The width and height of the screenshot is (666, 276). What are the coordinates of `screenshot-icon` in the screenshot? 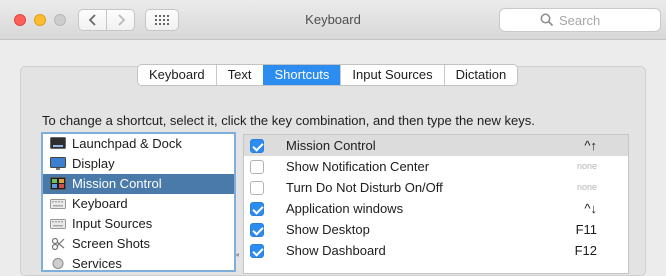 It's located at (58, 243).